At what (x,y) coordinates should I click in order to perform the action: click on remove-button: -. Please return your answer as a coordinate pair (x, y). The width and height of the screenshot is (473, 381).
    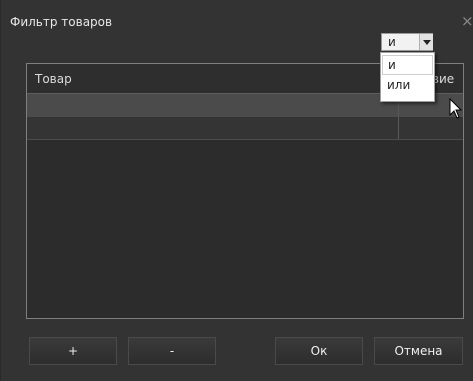
    Looking at the image, I should click on (172, 351).